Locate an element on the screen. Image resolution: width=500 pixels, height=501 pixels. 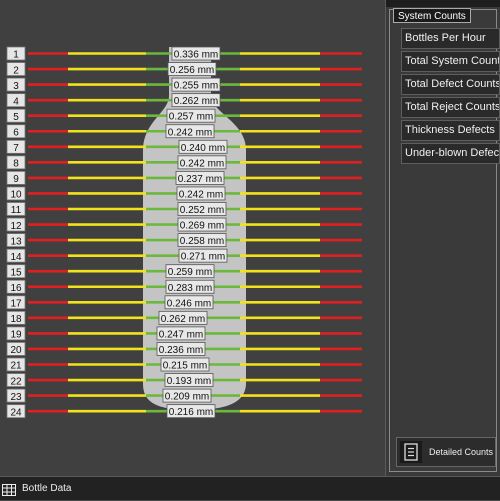
svg-text: 0.246 mm is located at coordinates (189, 303).